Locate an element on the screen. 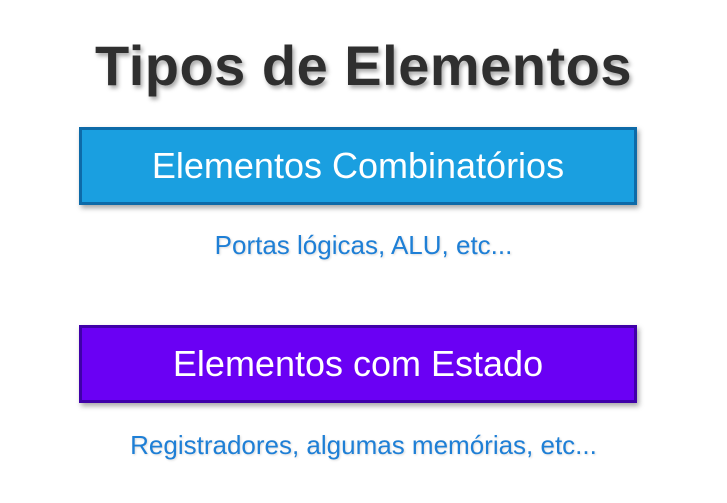 Image resolution: width=727 pixels, height=503 pixels. combinational-elements-label: Elementos Combinatórios is located at coordinates (358, 165).